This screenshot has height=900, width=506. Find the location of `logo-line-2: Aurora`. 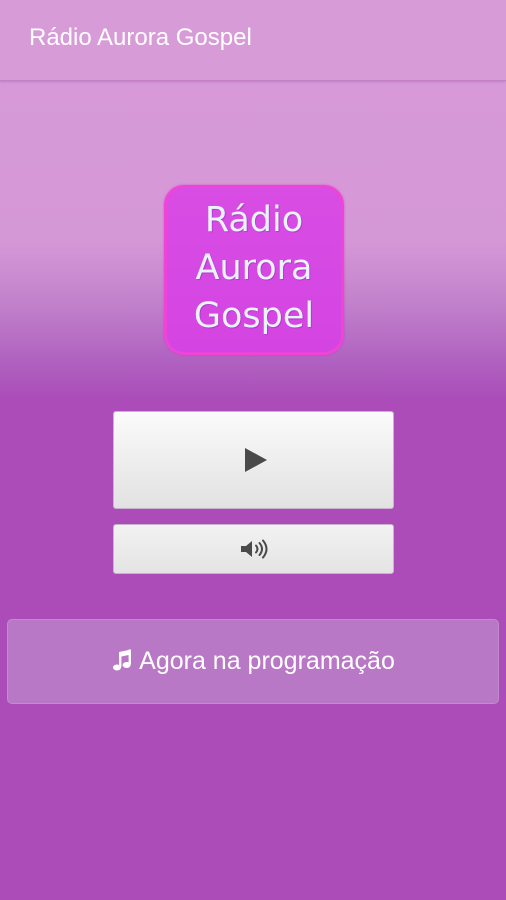

logo-line-2: Aurora is located at coordinates (254, 268).